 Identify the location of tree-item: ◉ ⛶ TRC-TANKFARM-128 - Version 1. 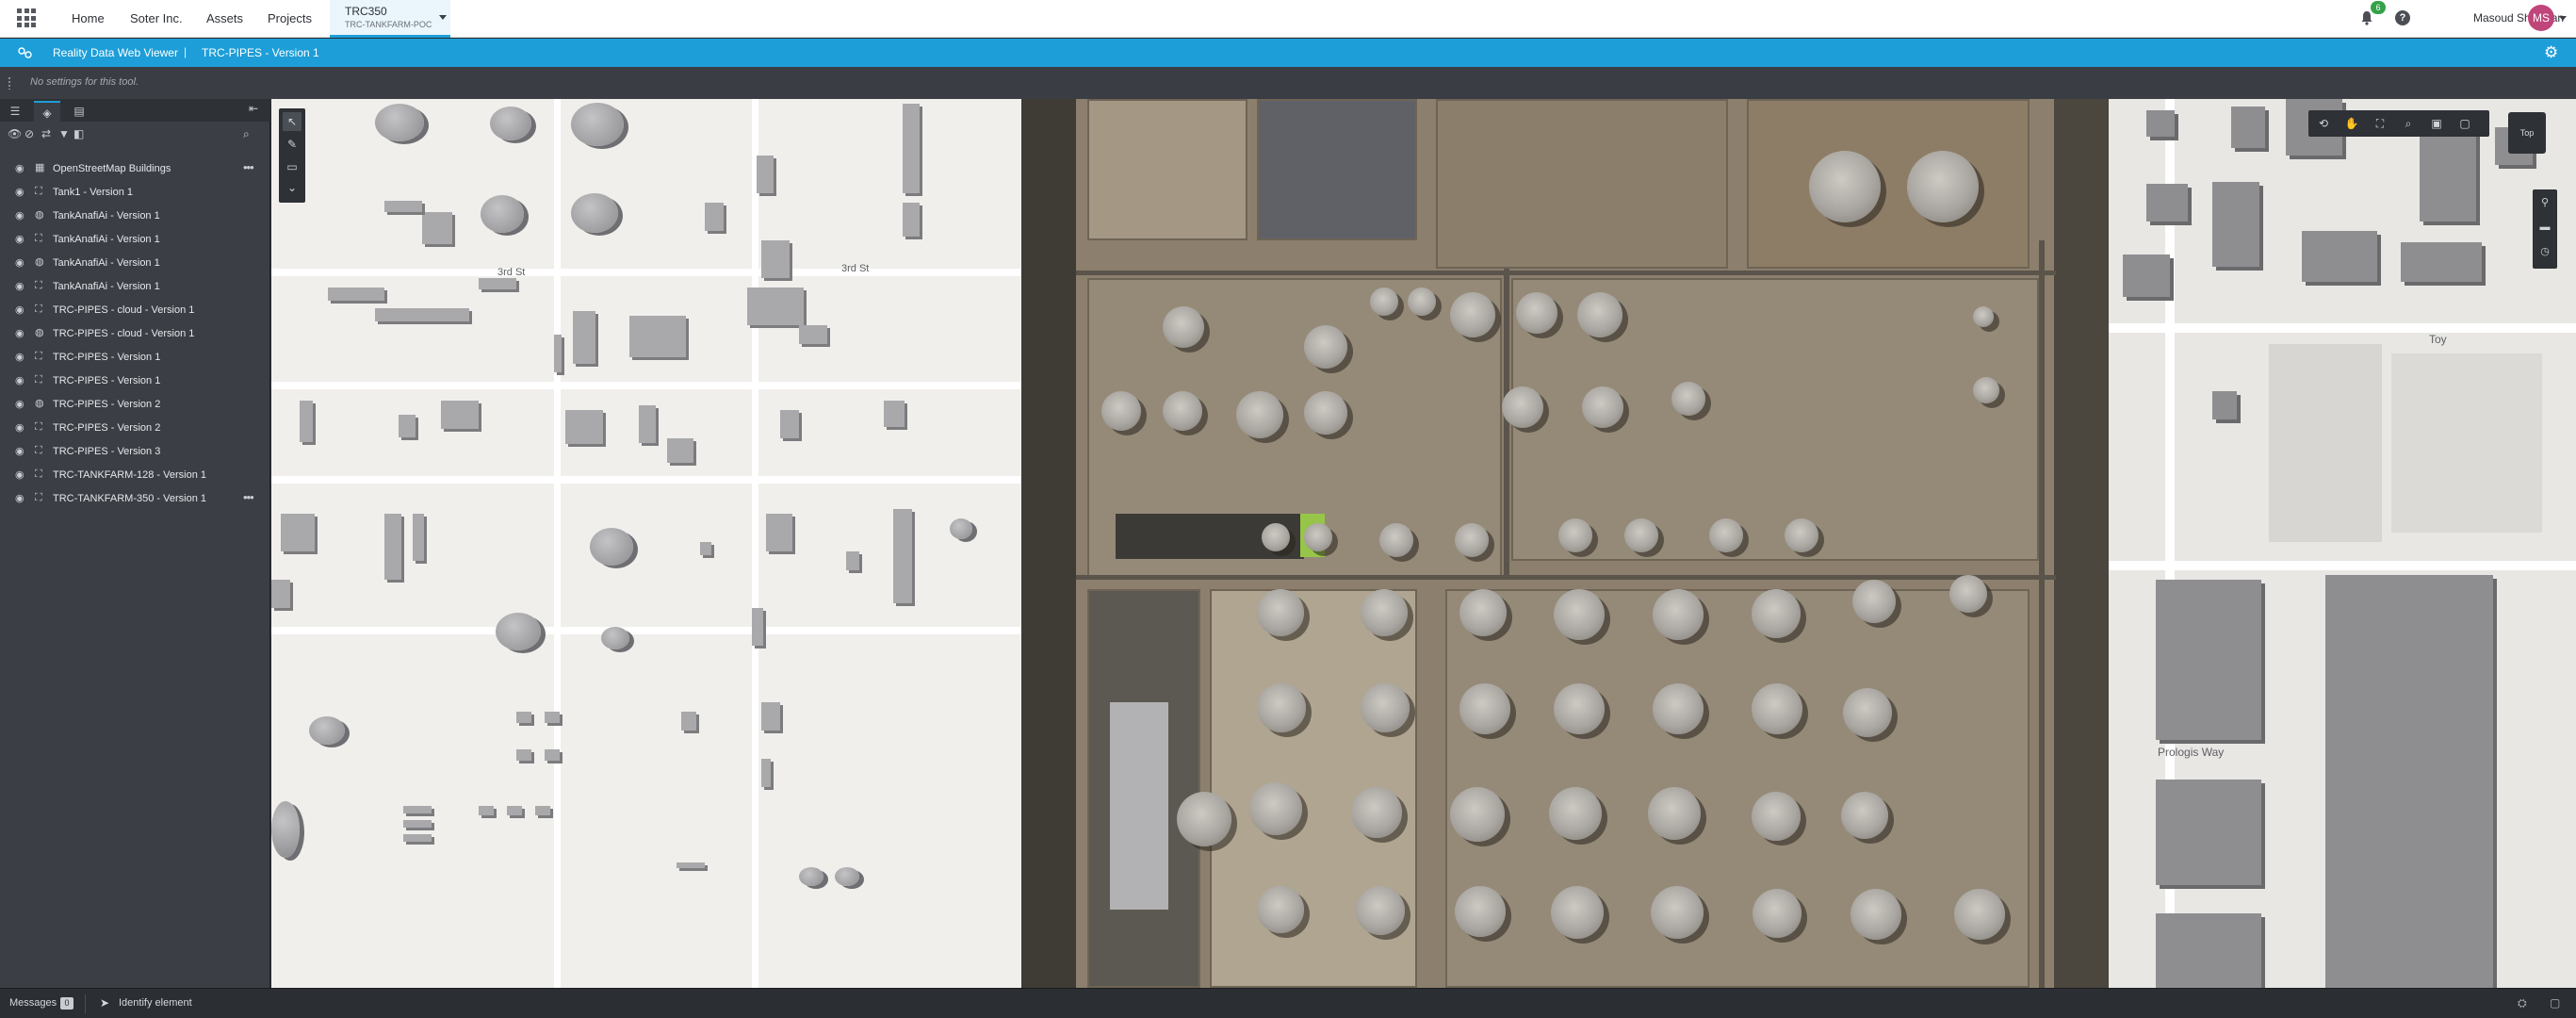
(135, 475).